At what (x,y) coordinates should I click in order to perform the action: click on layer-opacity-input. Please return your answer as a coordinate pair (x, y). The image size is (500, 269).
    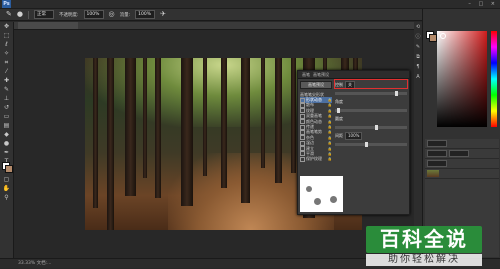
    Looking at the image, I should click on (459, 153).